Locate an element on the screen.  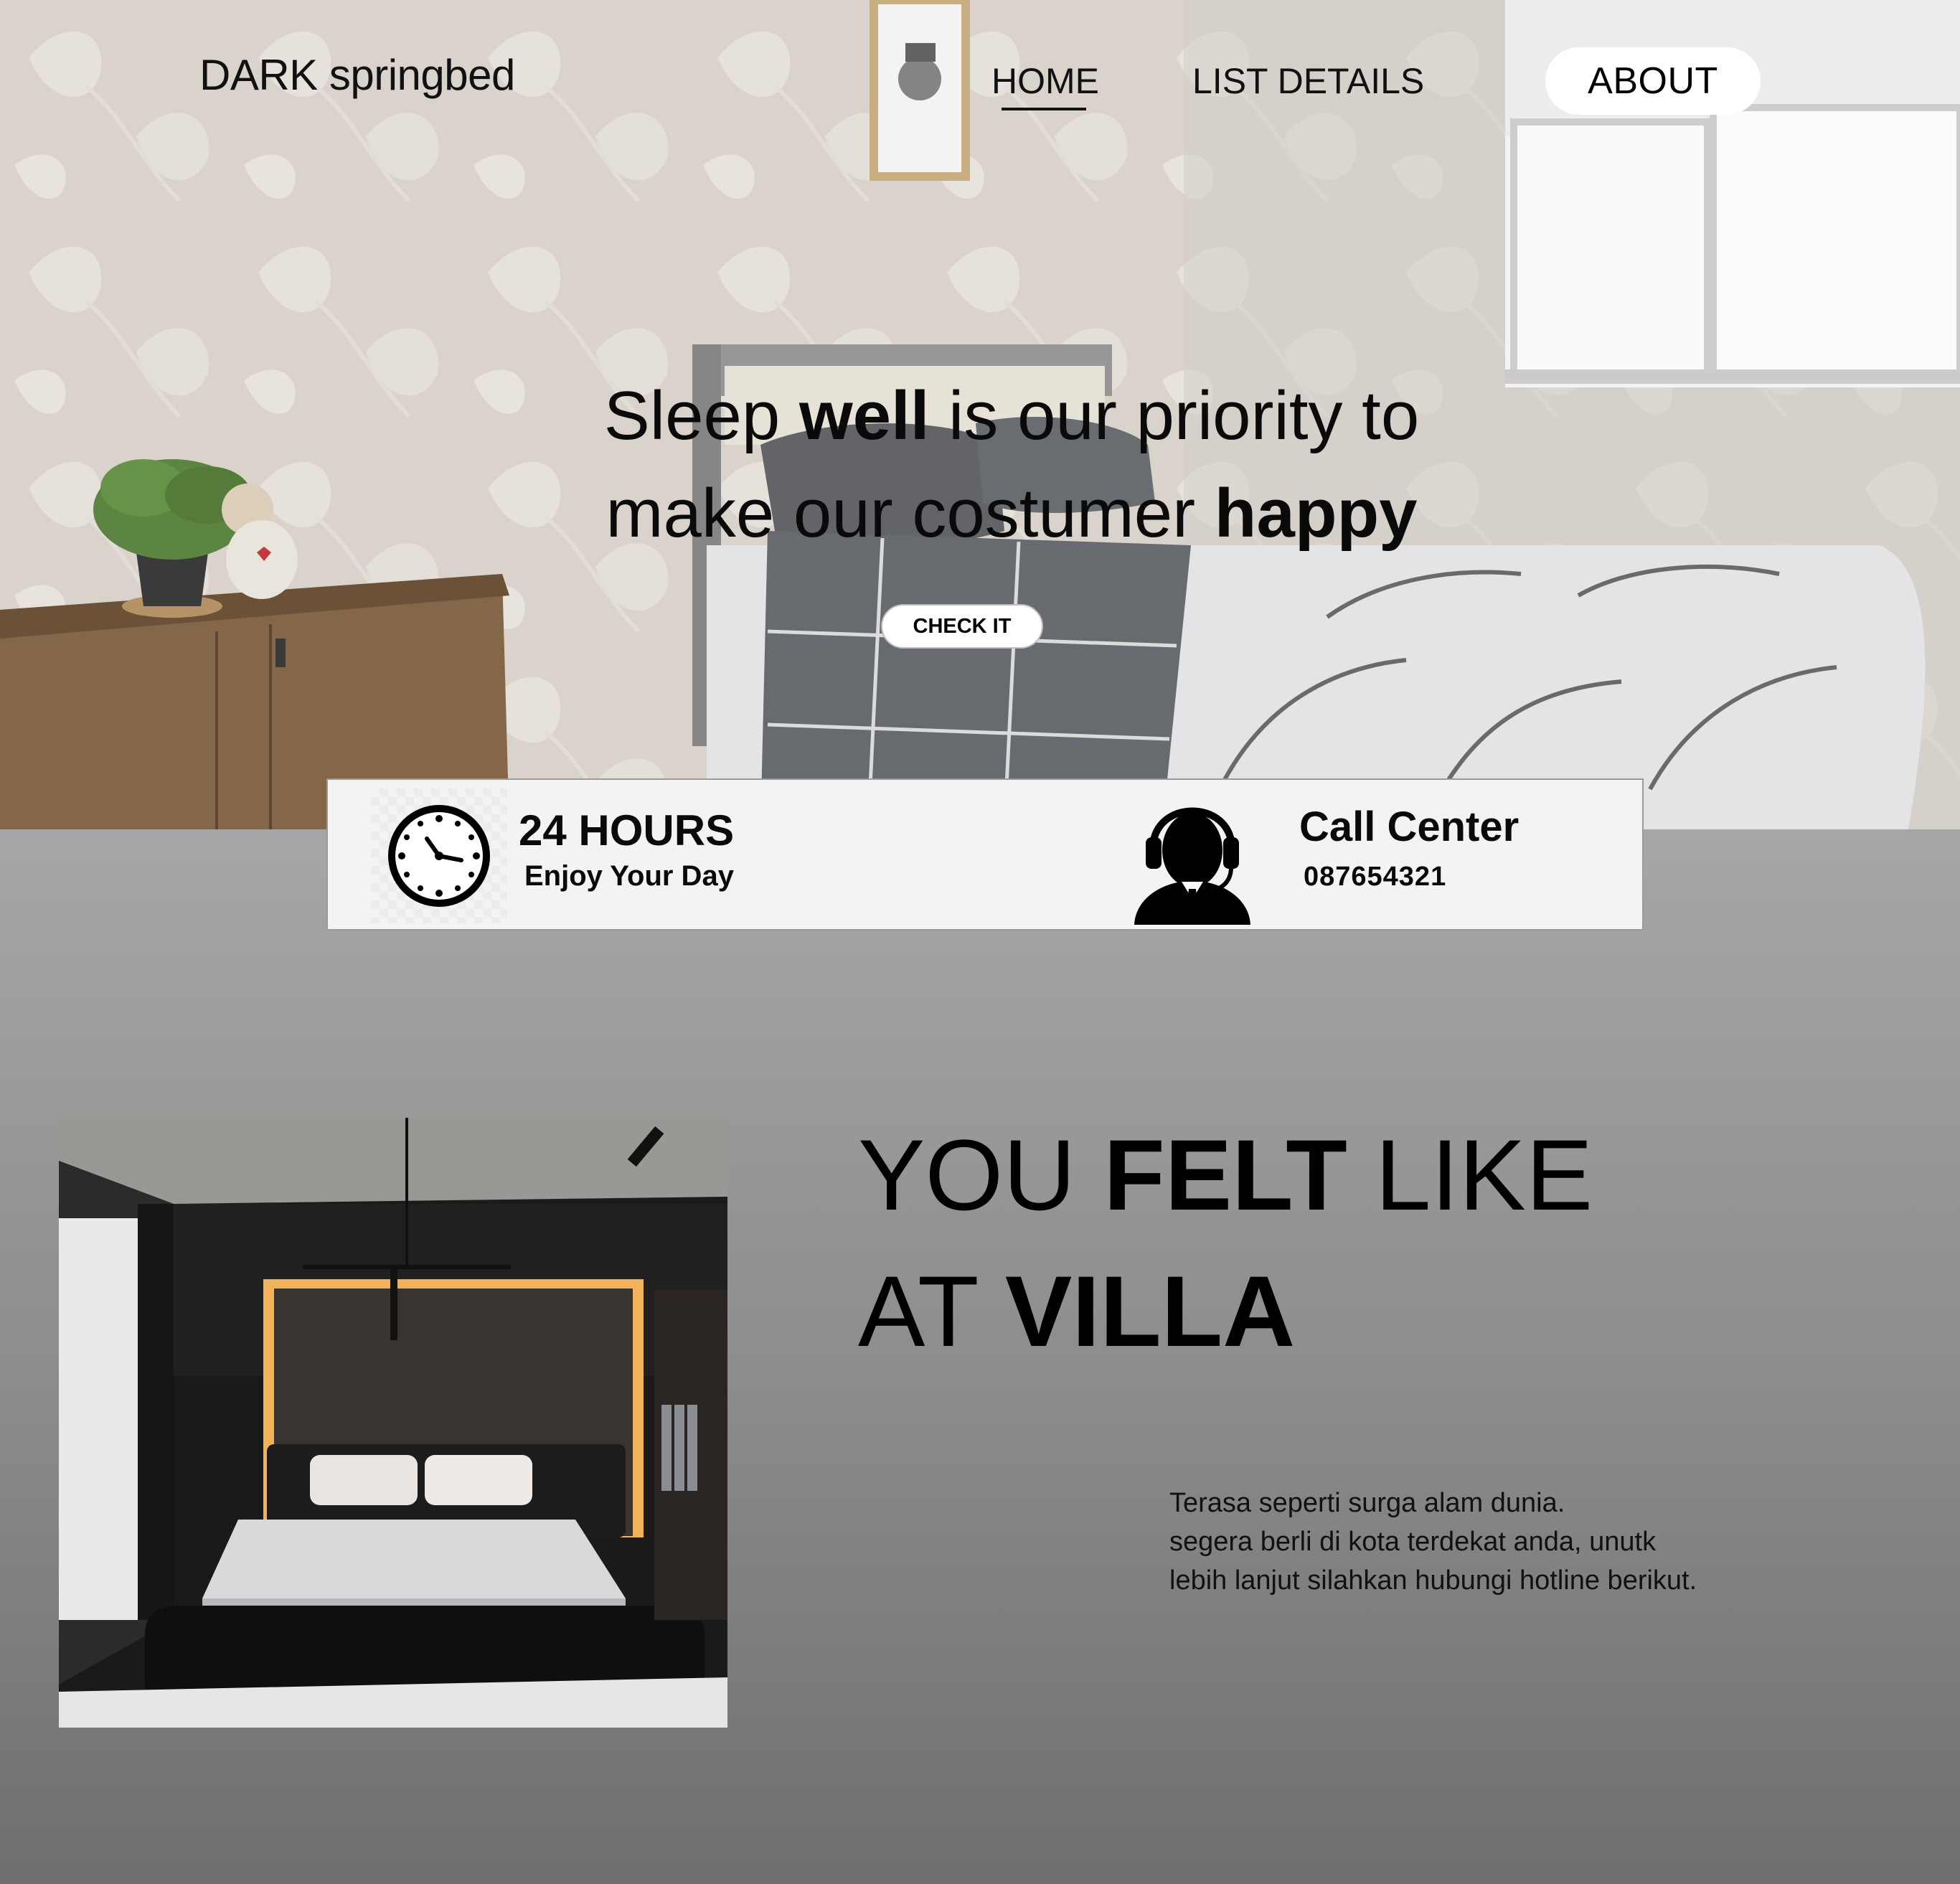
hero-emphasis-well: well is located at coordinates (864, 416).